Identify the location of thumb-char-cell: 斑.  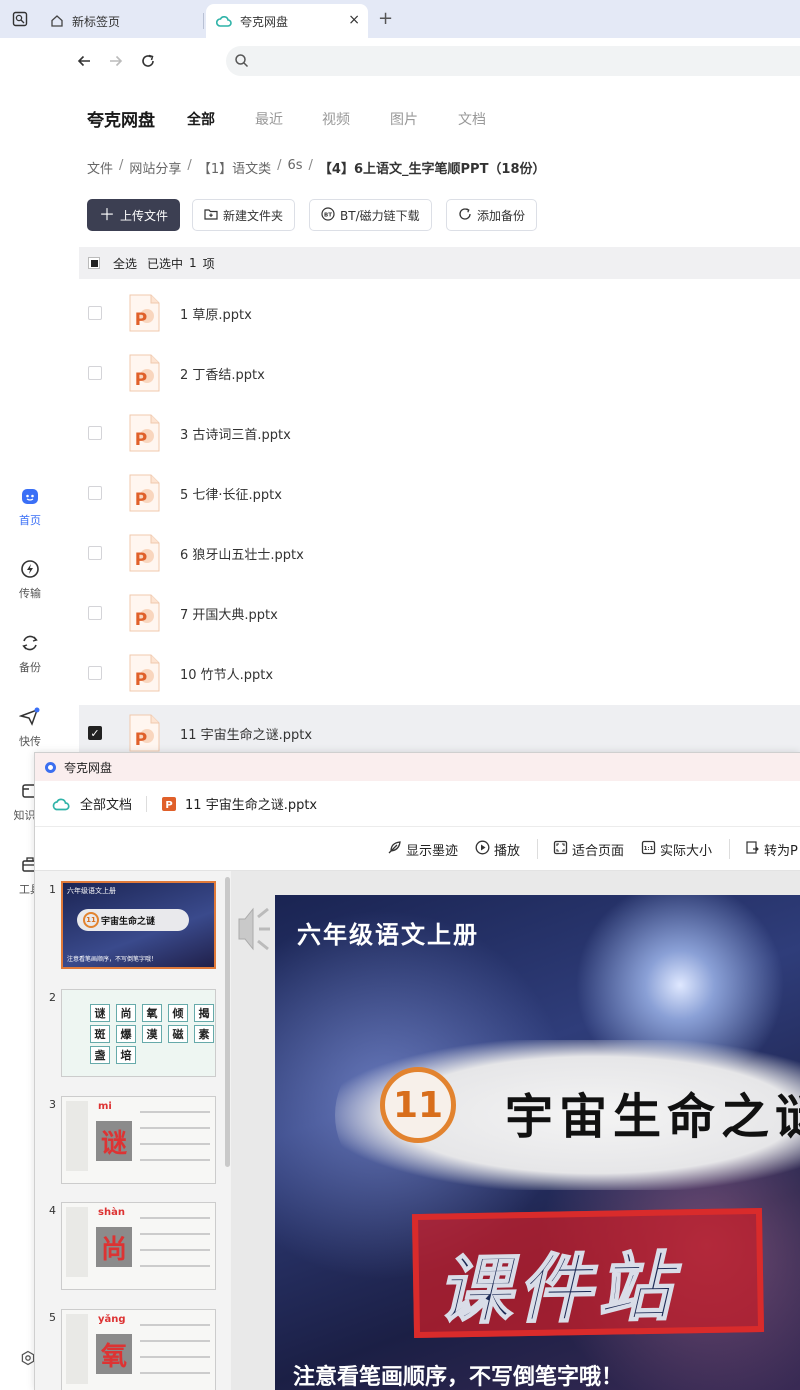
(100, 1034).